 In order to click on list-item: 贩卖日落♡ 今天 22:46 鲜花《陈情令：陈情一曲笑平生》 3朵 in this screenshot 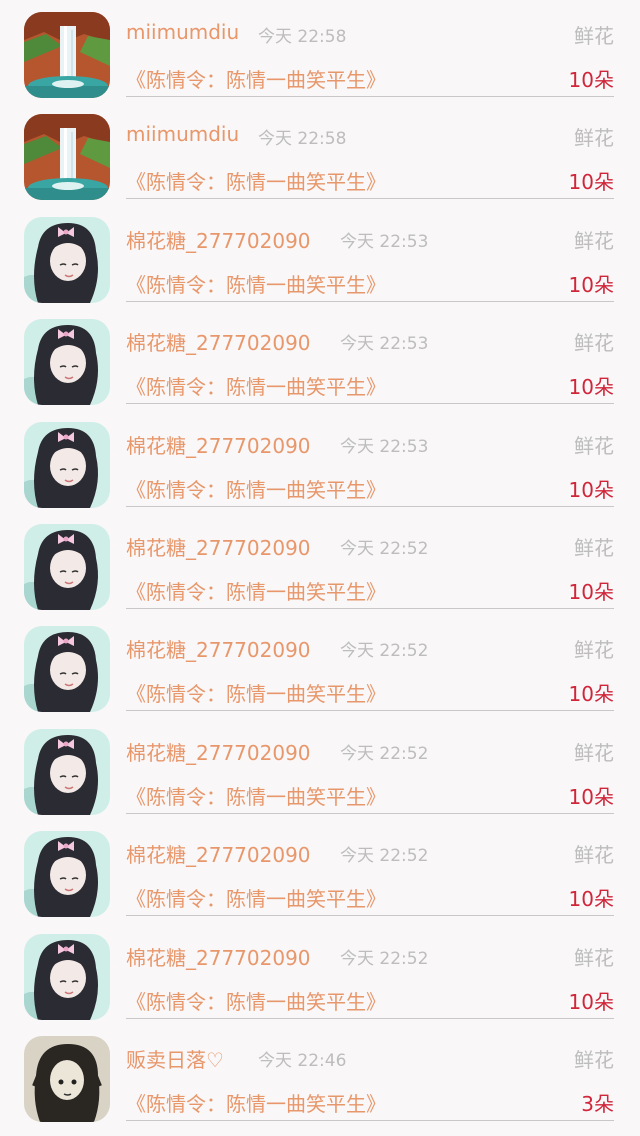, I will do `click(320, 1077)`.